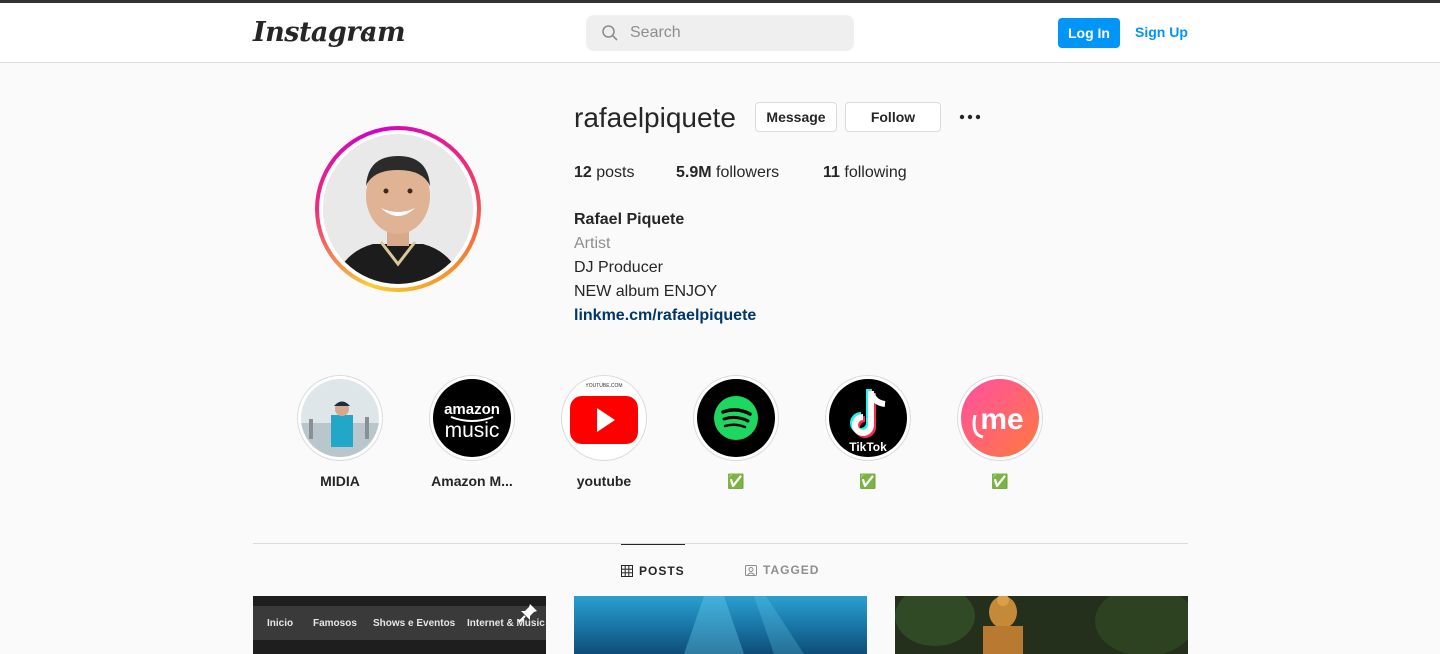 This screenshot has height=654, width=1440. Describe the element at coordinates (1161, 32) in the screenshot. I see `signup-link: Sign Up` at that location.